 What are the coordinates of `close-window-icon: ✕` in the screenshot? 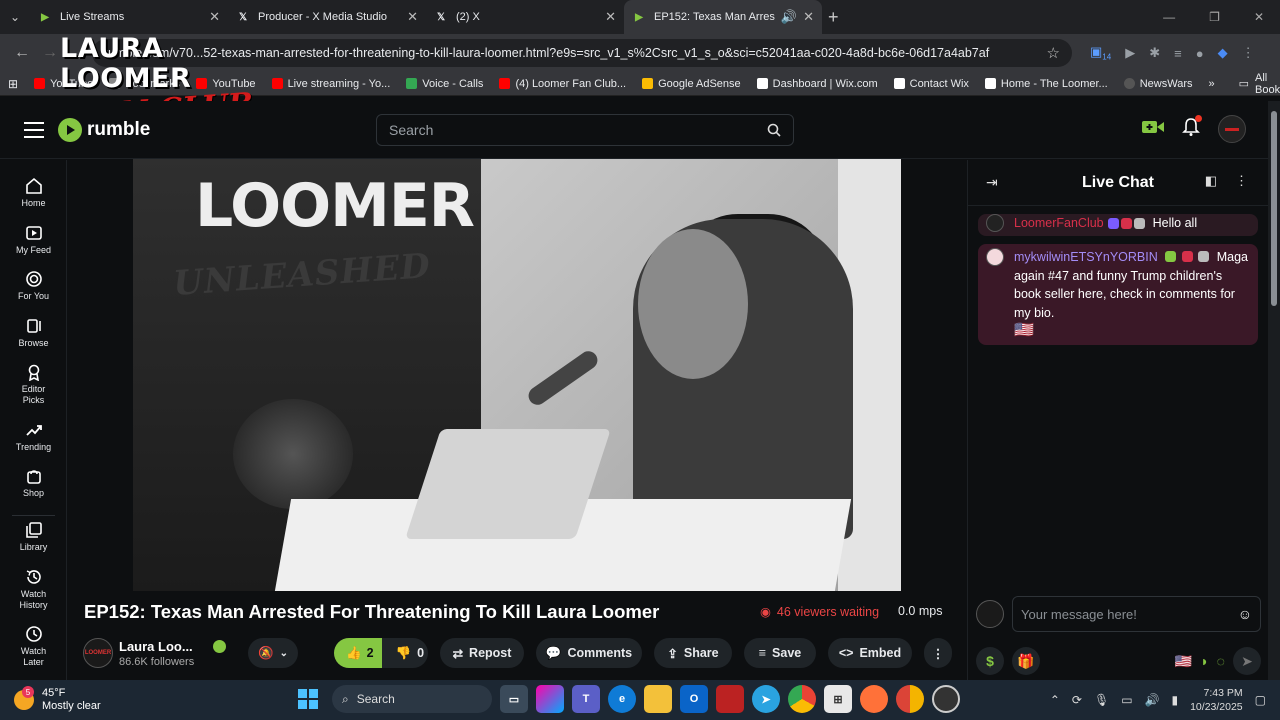 It's located at (1259, 17).